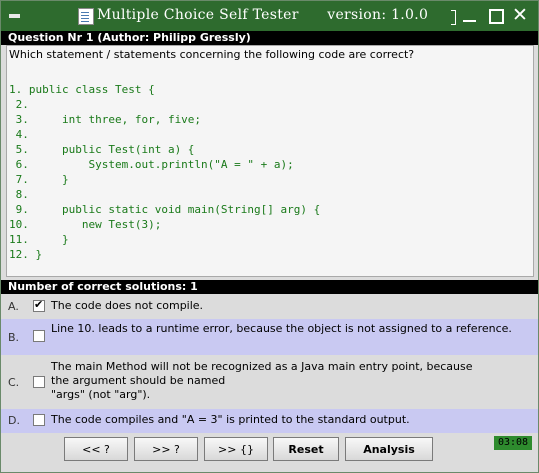  Describe the element at coordinates (14, 420) in the screenshot. I see `answer-letter: D.` at that location.